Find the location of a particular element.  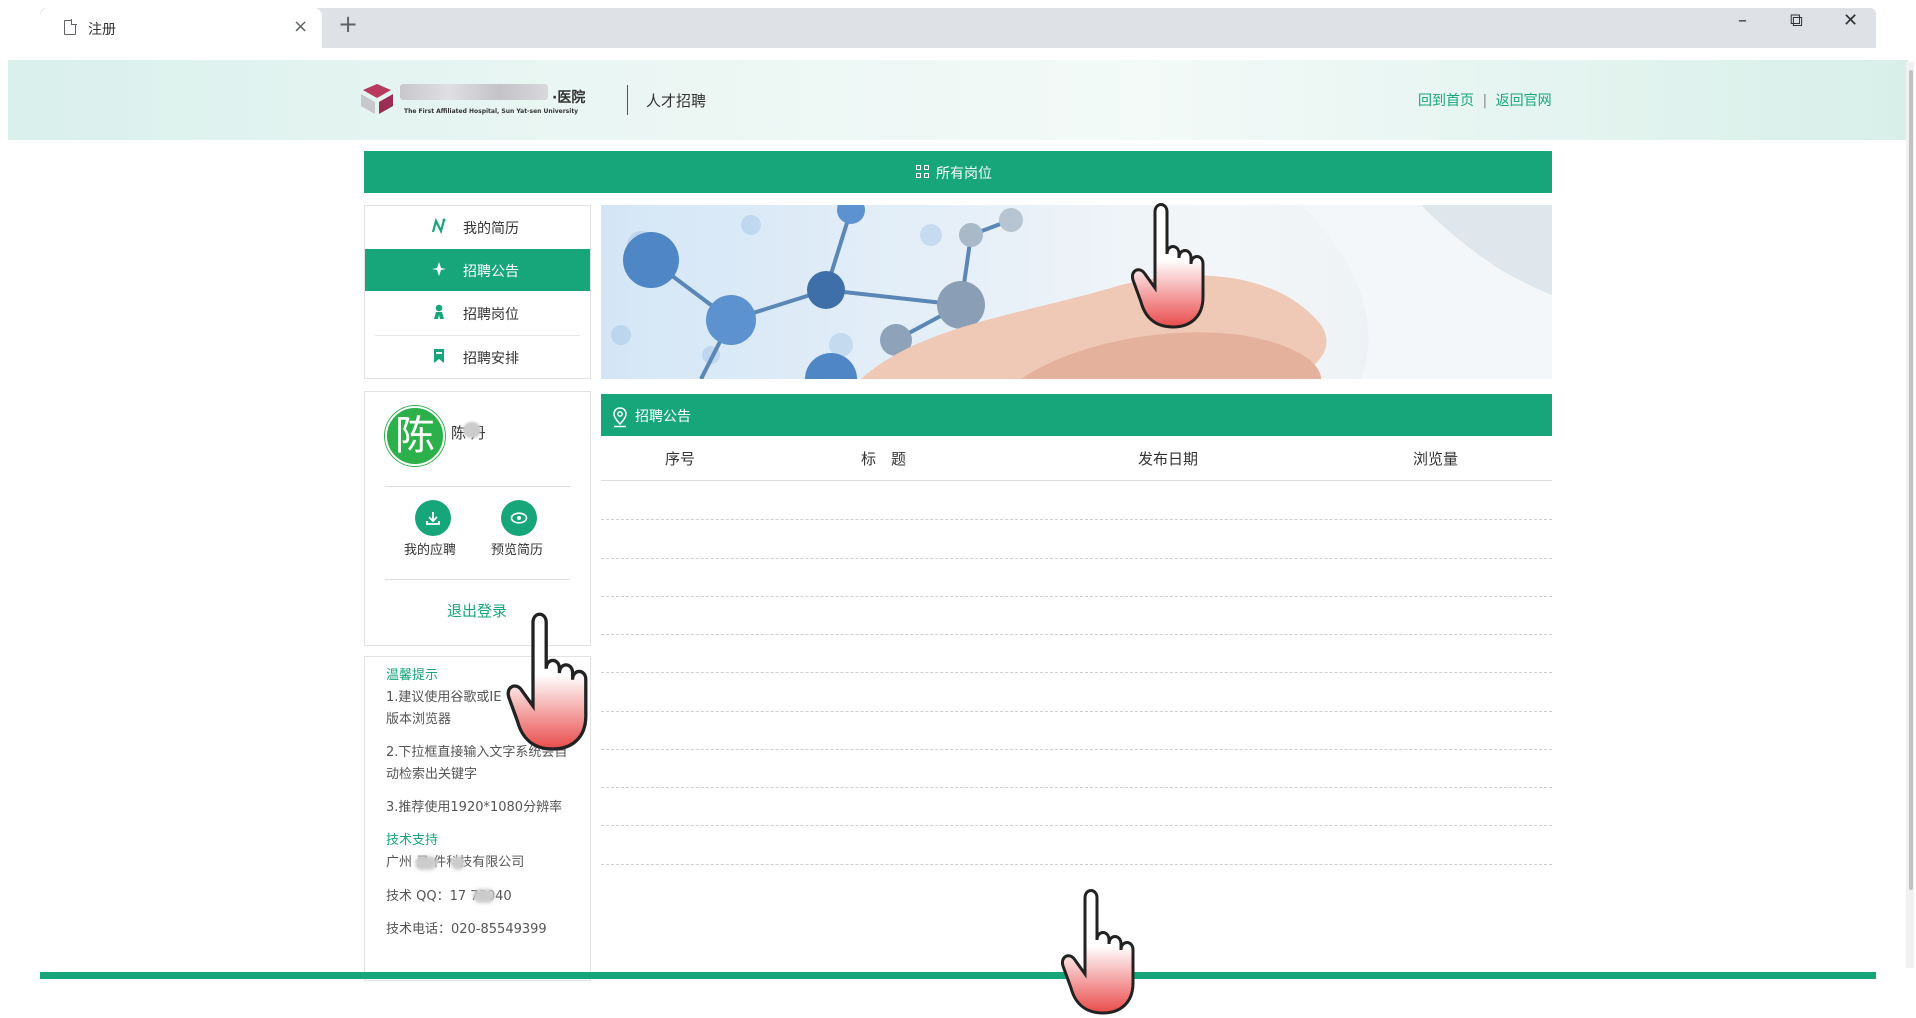

banner-image is located at coordinates (1076, 292).